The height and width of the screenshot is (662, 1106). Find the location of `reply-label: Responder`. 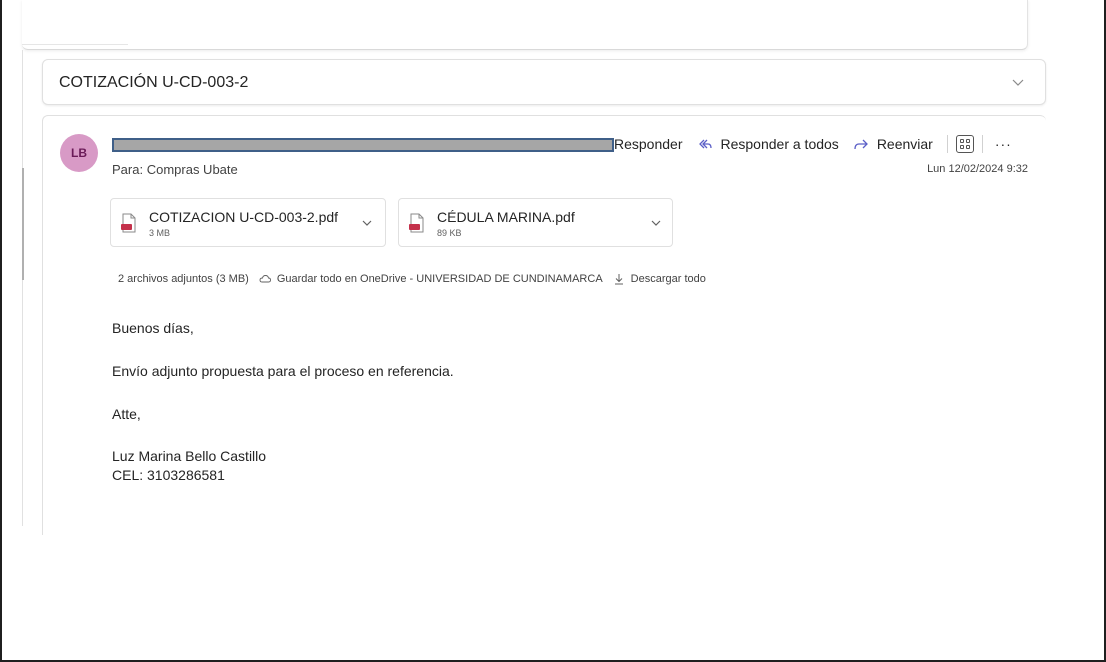

reply-label: Responder is located at coordinates (648, 144).